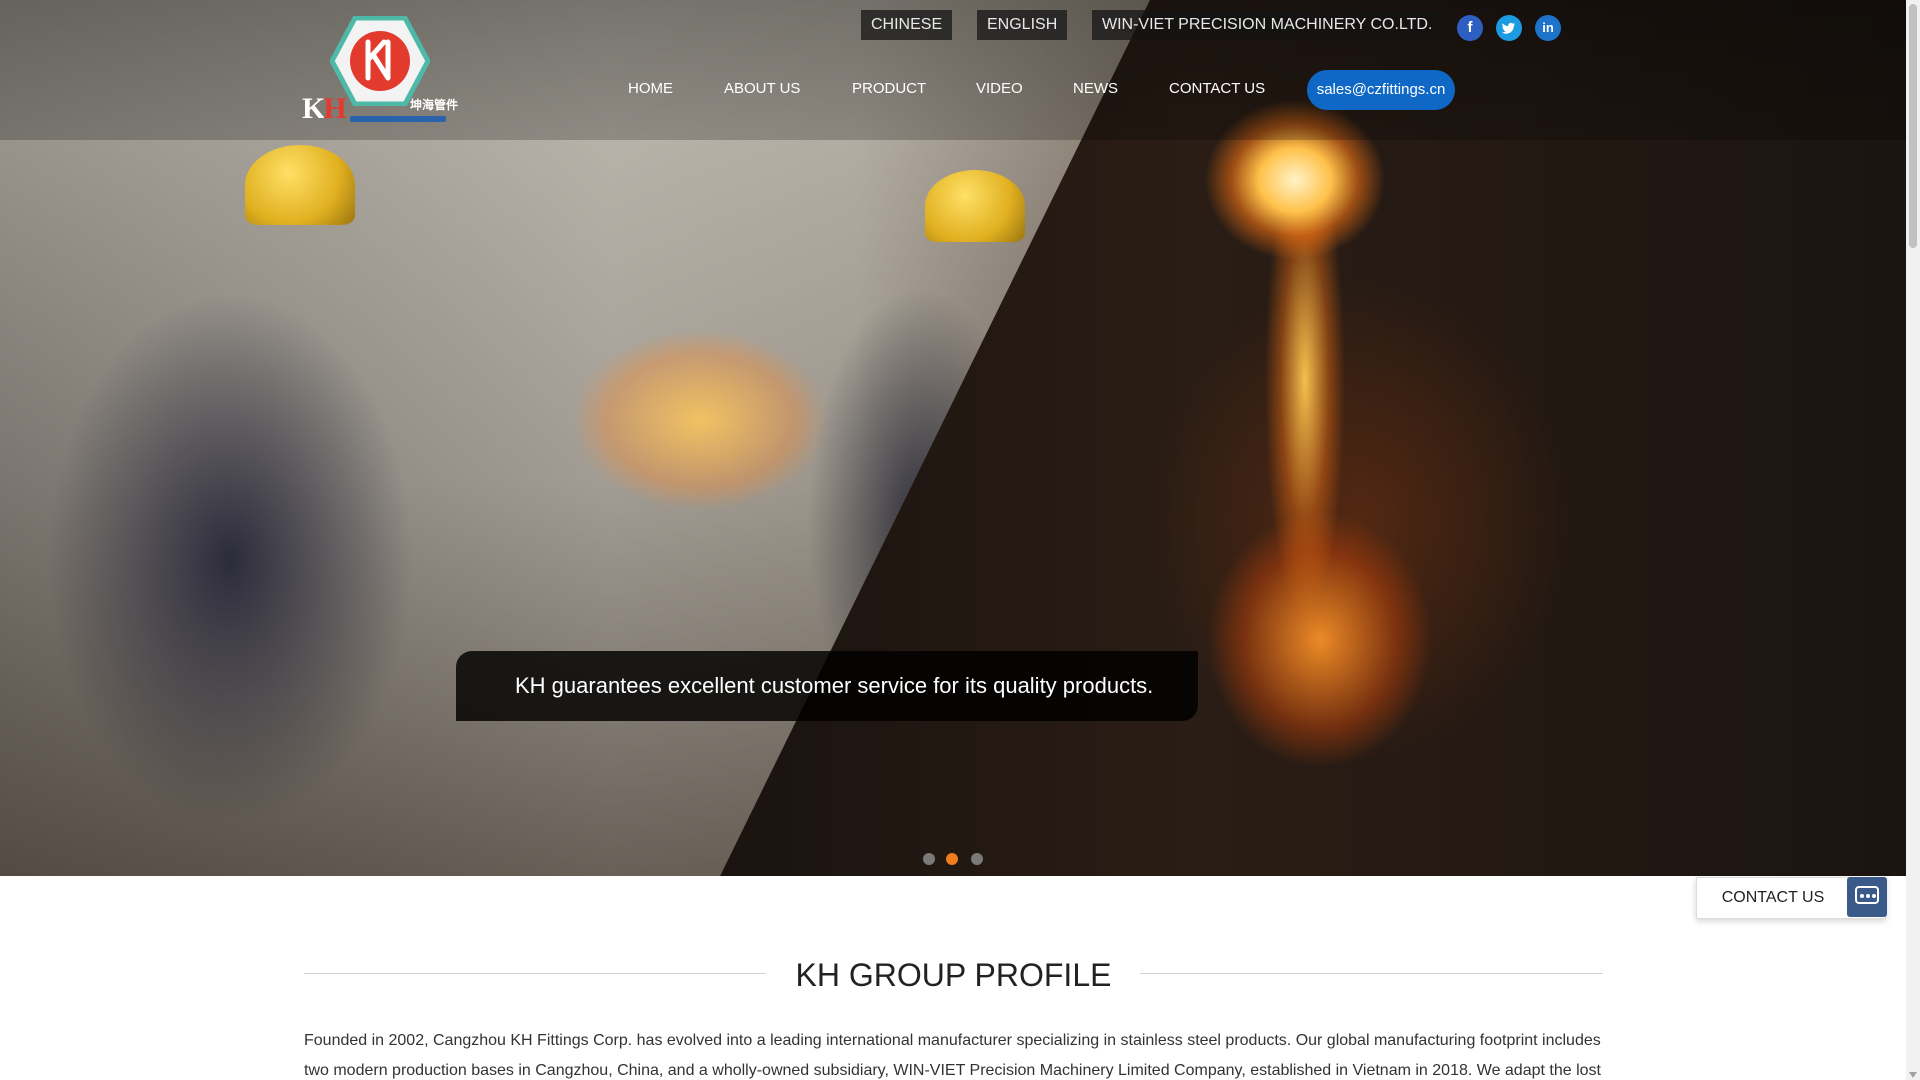  What do you see at coordinates (999, 88) in the screenshot?
I see `nav-video: VIDEO` at bounding box center [999, 88].